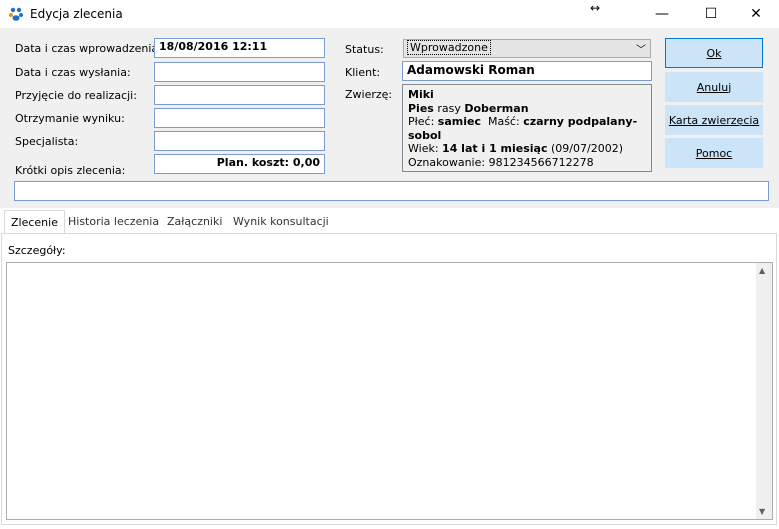 The height and width of the screenshot is (529, 779). I want to click on animal-age: 14 lat i 1 miesiąc, so click(495, 148).